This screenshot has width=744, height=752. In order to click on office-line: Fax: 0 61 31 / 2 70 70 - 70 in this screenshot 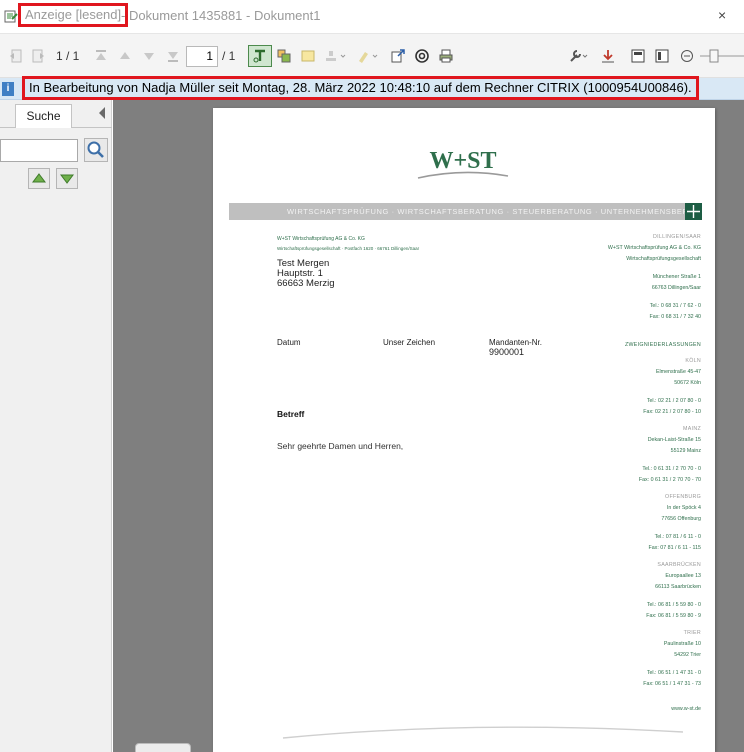, I will do `click(669, 480)`.